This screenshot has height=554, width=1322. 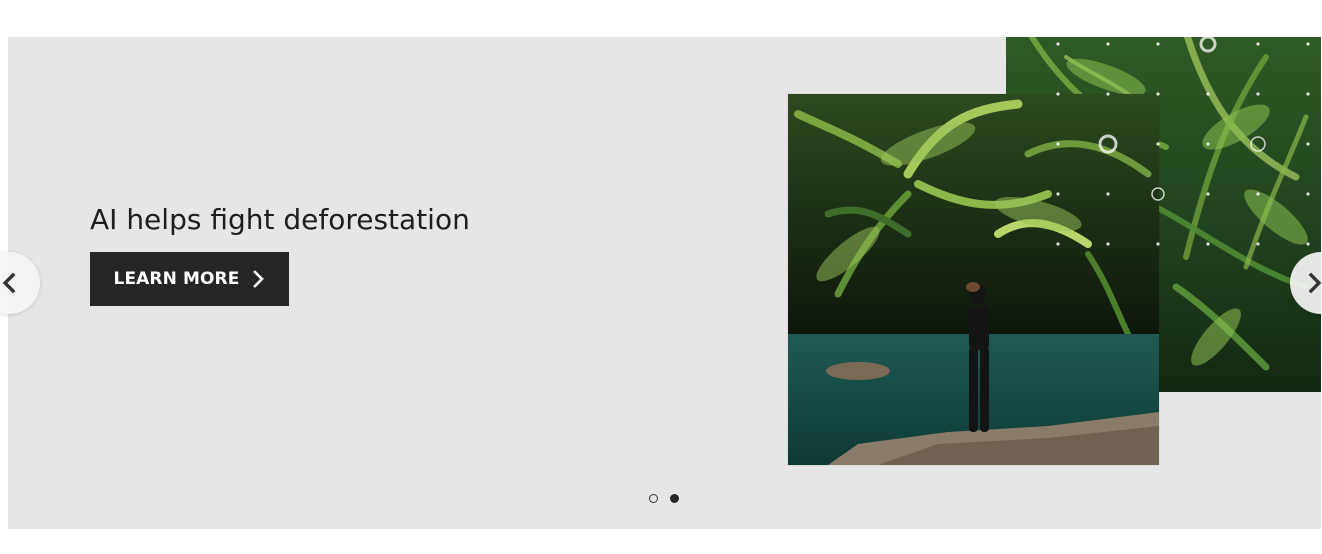 I want to click on learn-more-button: LEARN MORE, so click(x=189, y=279).